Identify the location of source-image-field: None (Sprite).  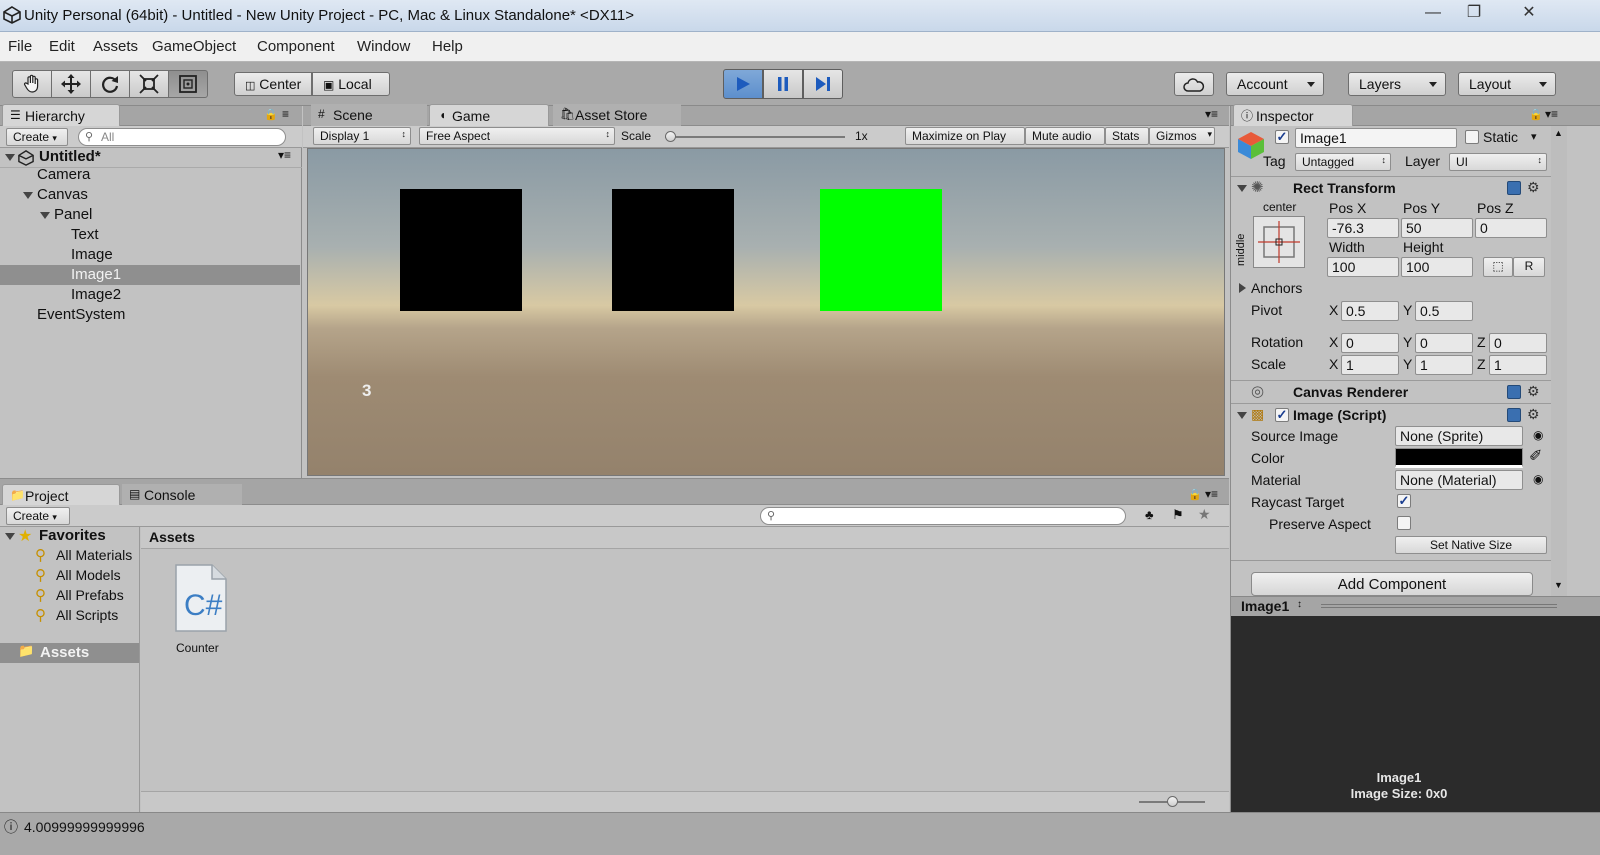
(1459, 436).